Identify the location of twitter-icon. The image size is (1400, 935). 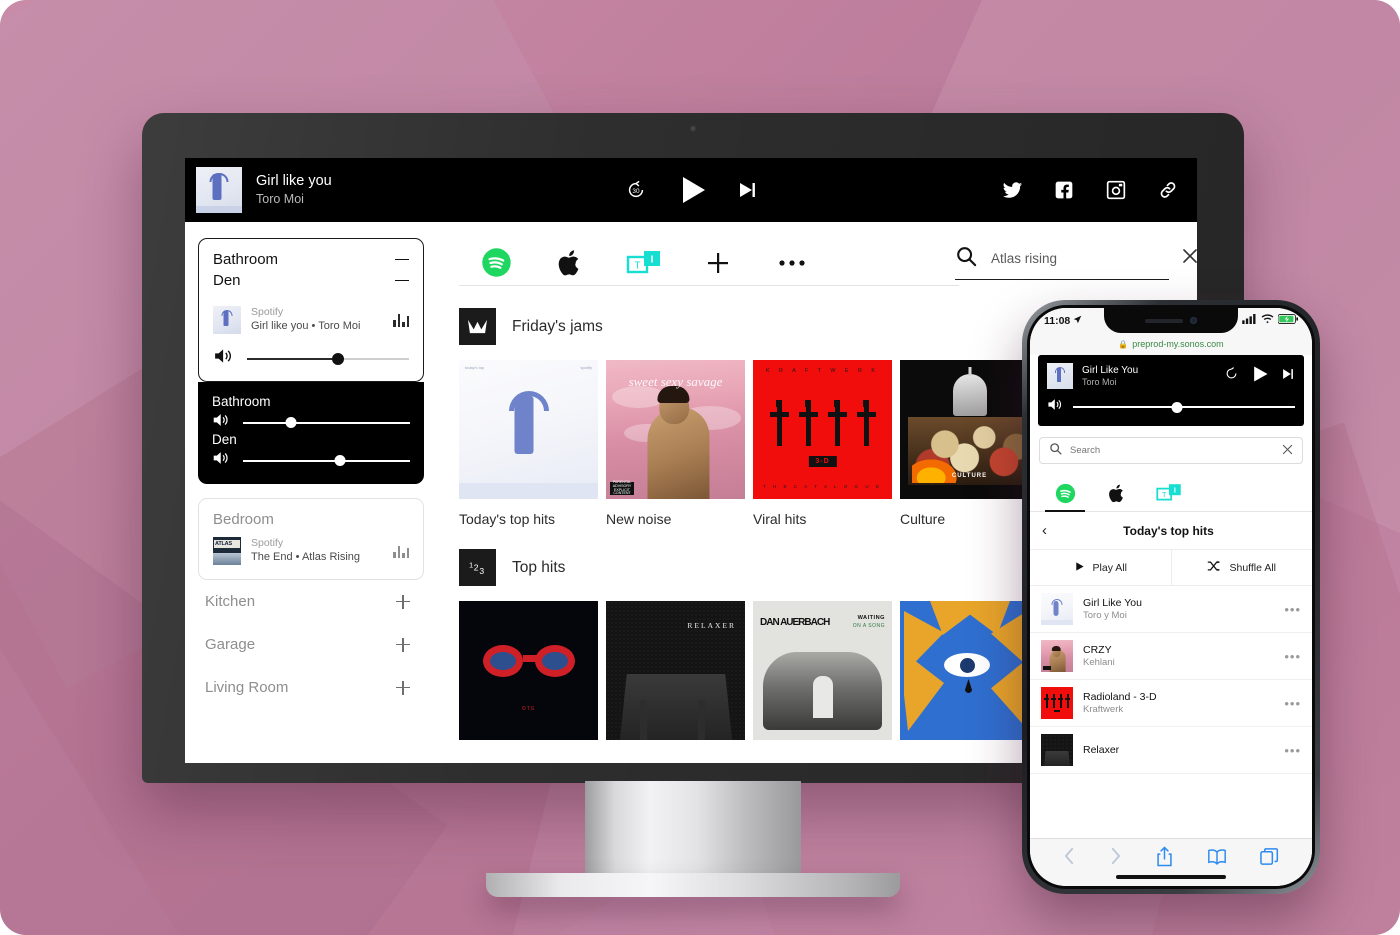
(1012, 190).